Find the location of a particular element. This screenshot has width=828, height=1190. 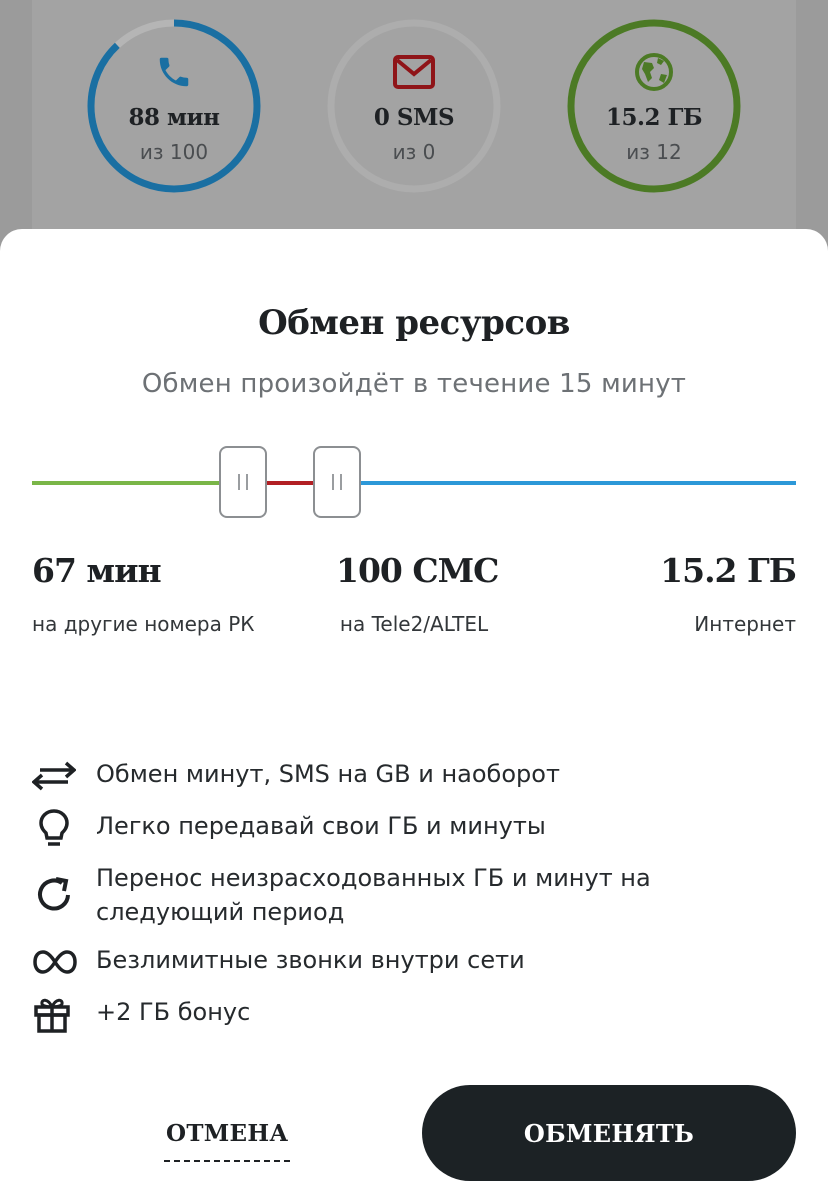

list-item: Обмен минут, SMS на GB и наоборот is located at coordinates (402, 776).